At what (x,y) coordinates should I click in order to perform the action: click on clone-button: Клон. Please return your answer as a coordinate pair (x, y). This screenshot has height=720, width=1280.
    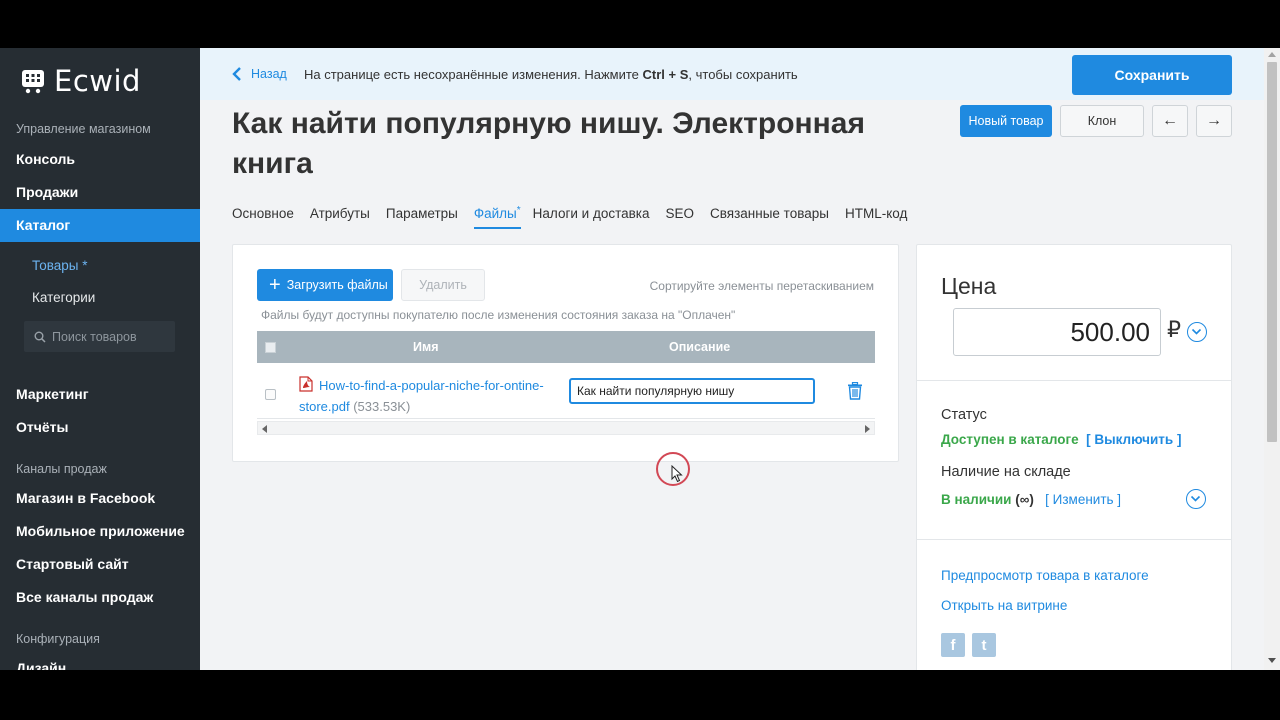
    Looking at the image, I should click on (1102, 121).